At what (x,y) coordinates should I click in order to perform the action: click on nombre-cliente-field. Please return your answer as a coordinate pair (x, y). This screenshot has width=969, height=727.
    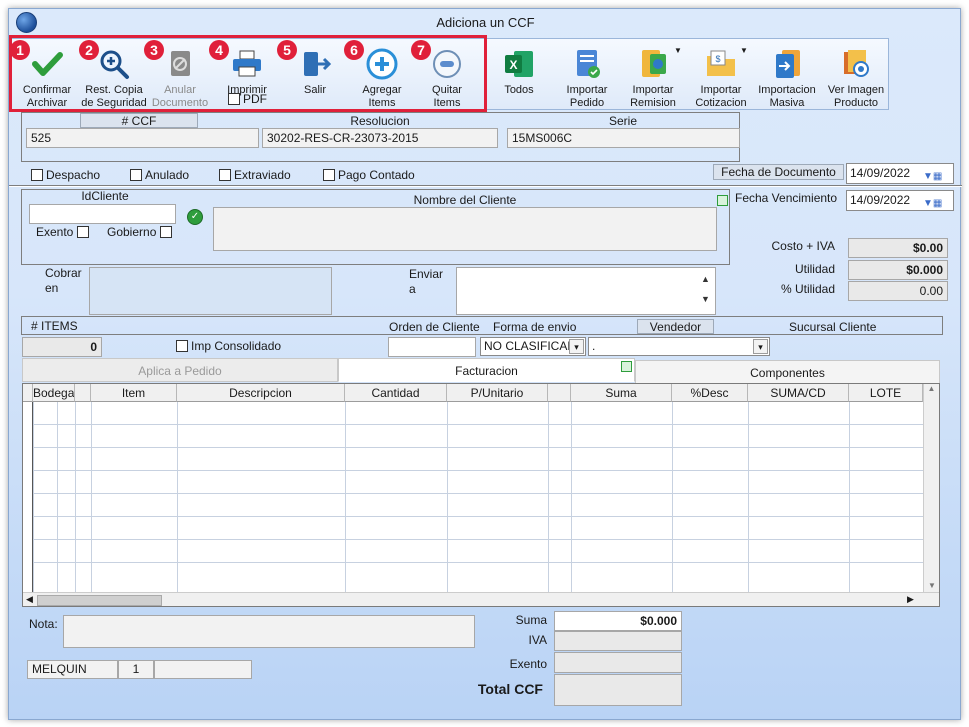
    Looking at the image, I should click on (465, 229).